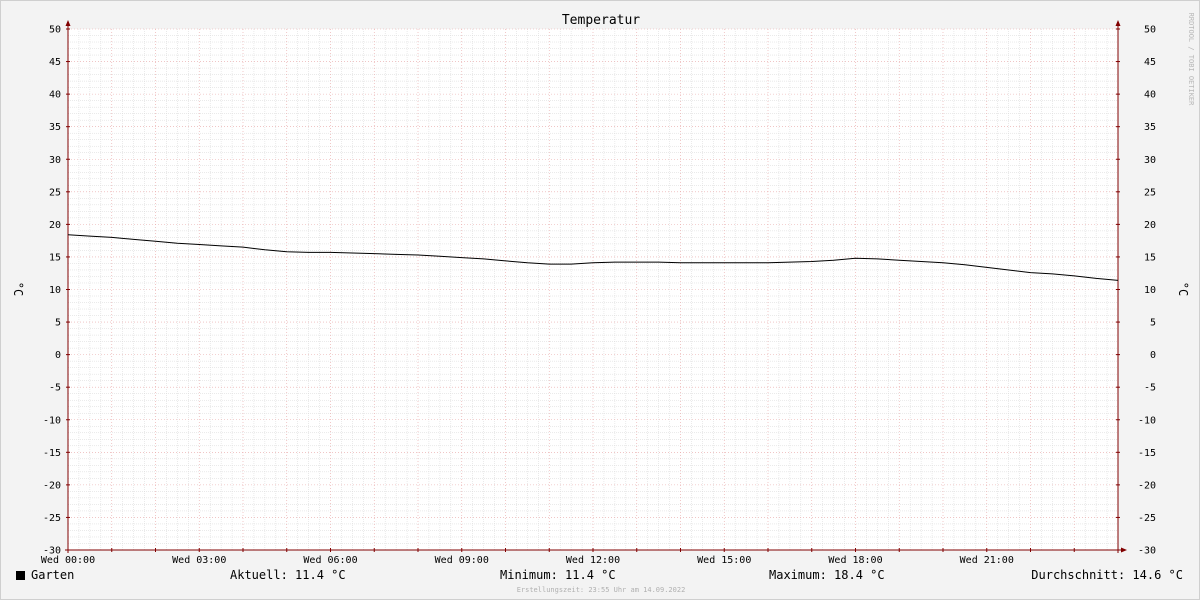 The image size is (1200, 601). Describe the element at coordinates (855, 560) in the screenshot. I see `x-tick-label: Wed 18:00` at that location.